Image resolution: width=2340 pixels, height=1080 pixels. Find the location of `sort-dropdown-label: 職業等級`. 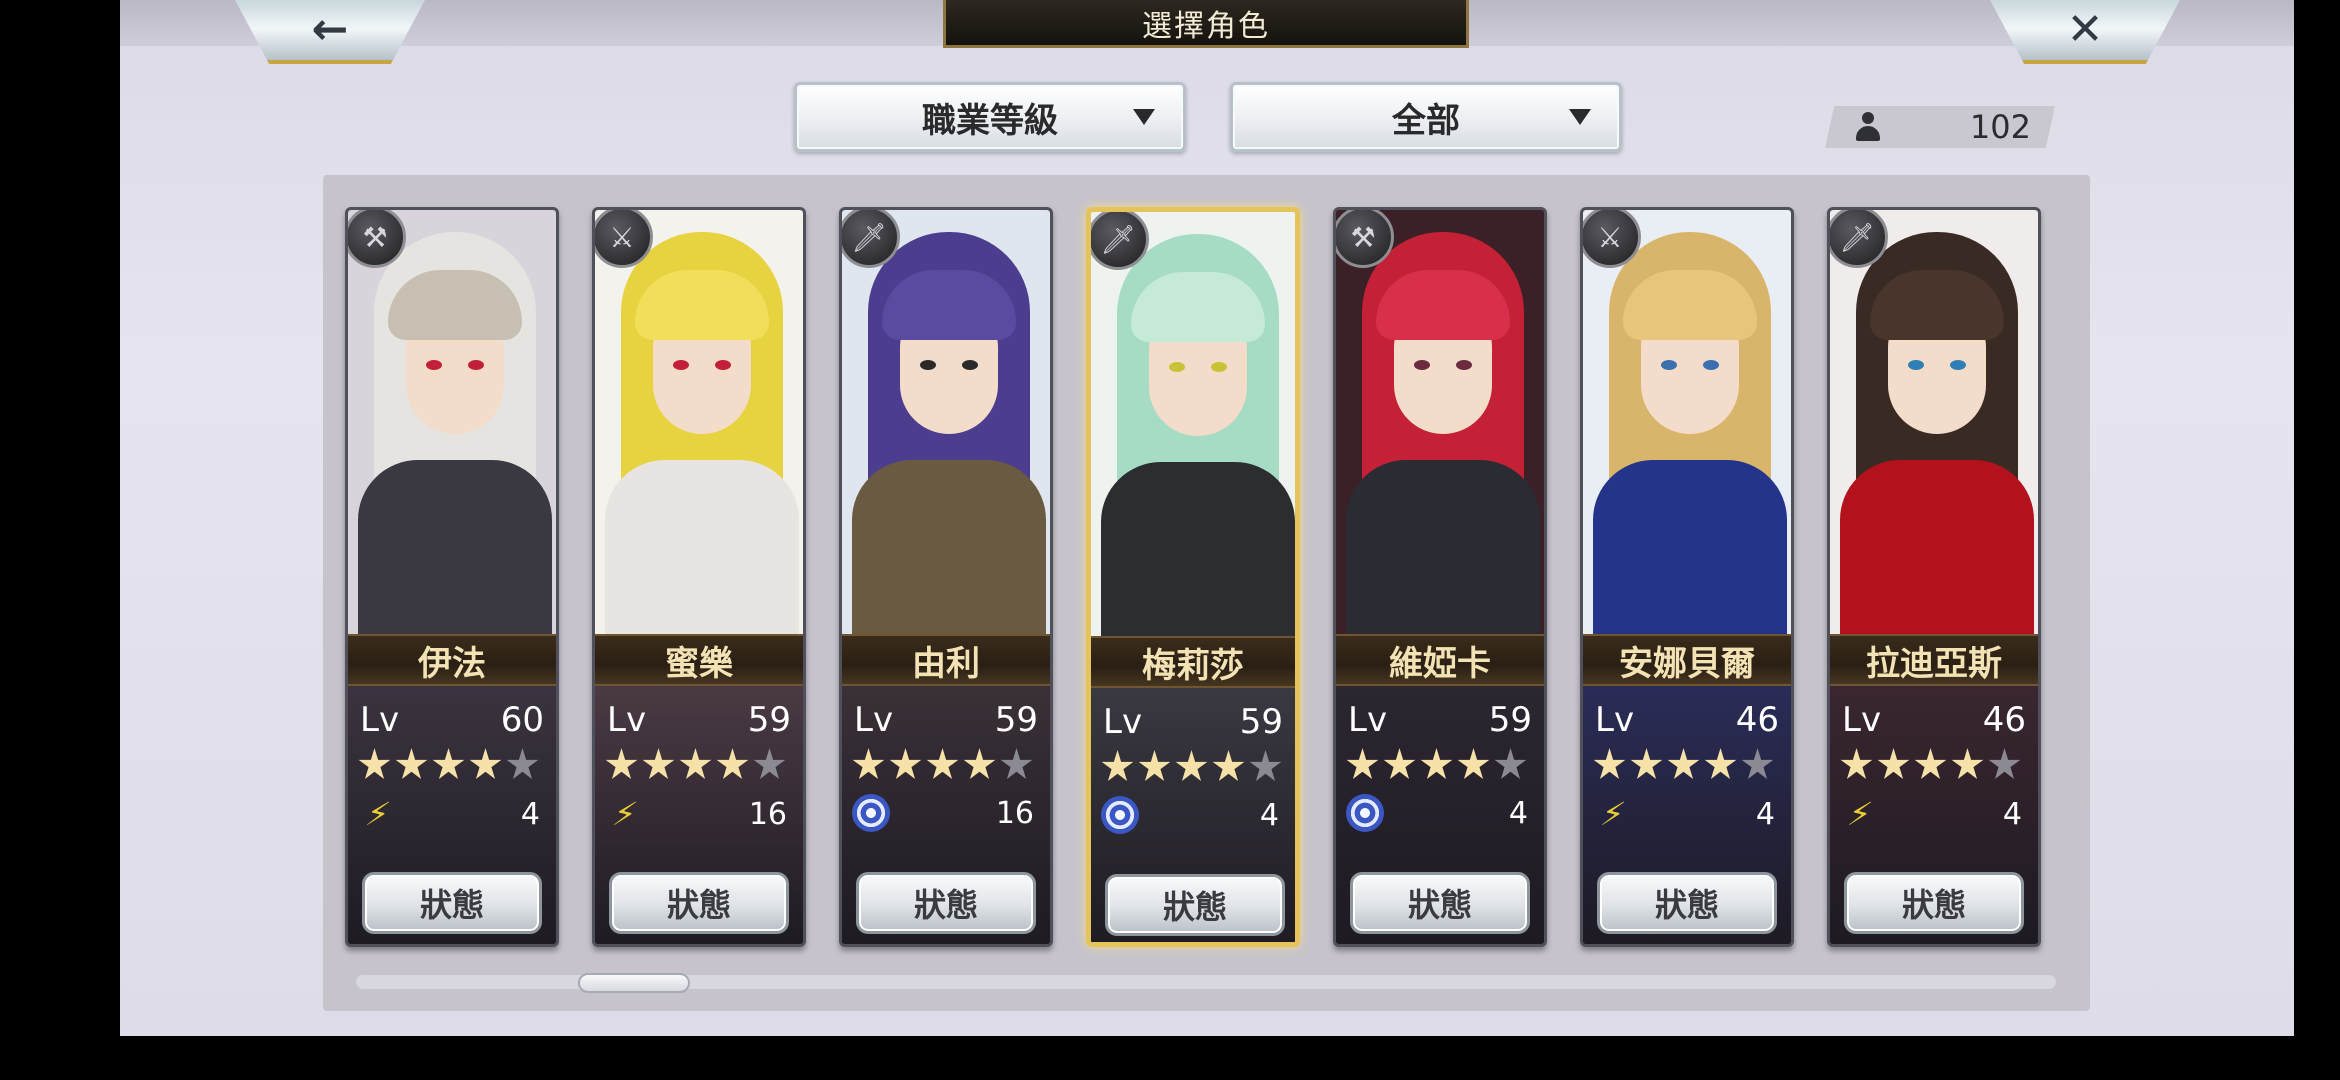

sort-dropdown-label: 職業等級 is located at coordinates (990, 120).